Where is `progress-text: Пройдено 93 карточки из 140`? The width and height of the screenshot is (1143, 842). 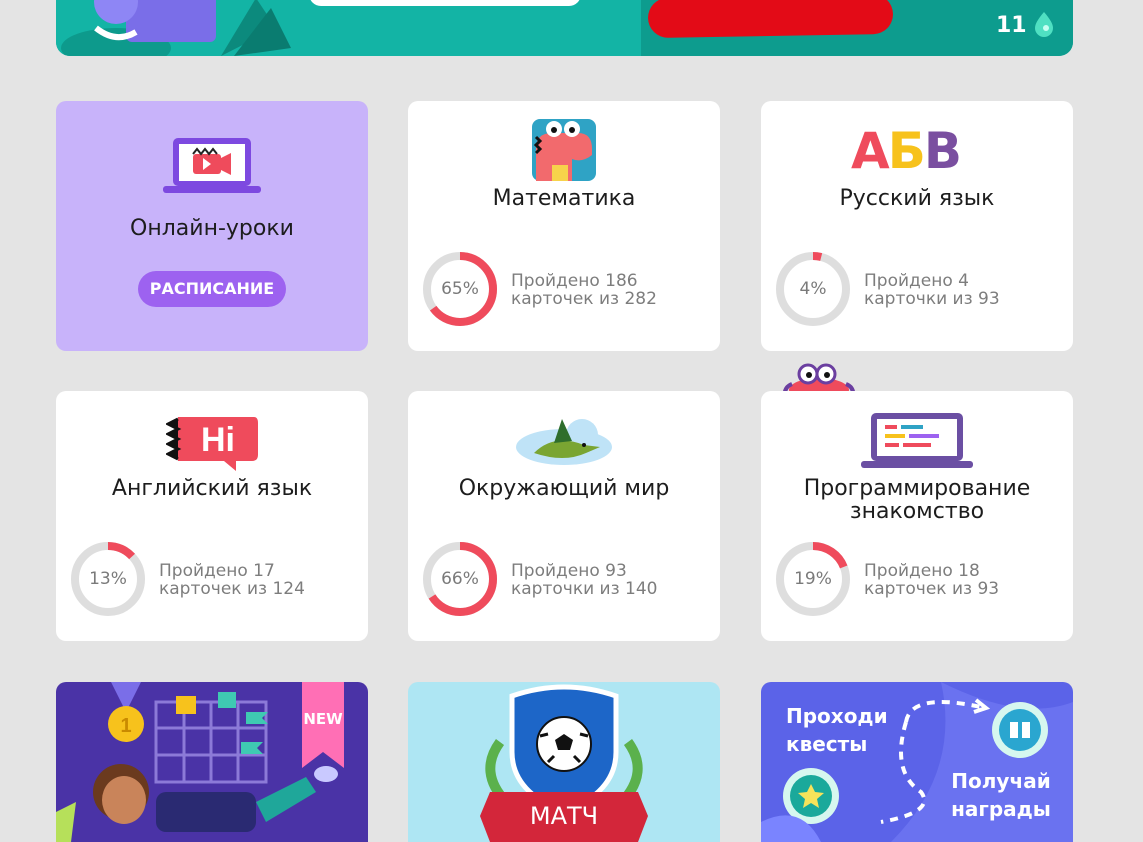 progress-text: Пройдено 93 карточки из 140 is located at coordinates (584, 580).